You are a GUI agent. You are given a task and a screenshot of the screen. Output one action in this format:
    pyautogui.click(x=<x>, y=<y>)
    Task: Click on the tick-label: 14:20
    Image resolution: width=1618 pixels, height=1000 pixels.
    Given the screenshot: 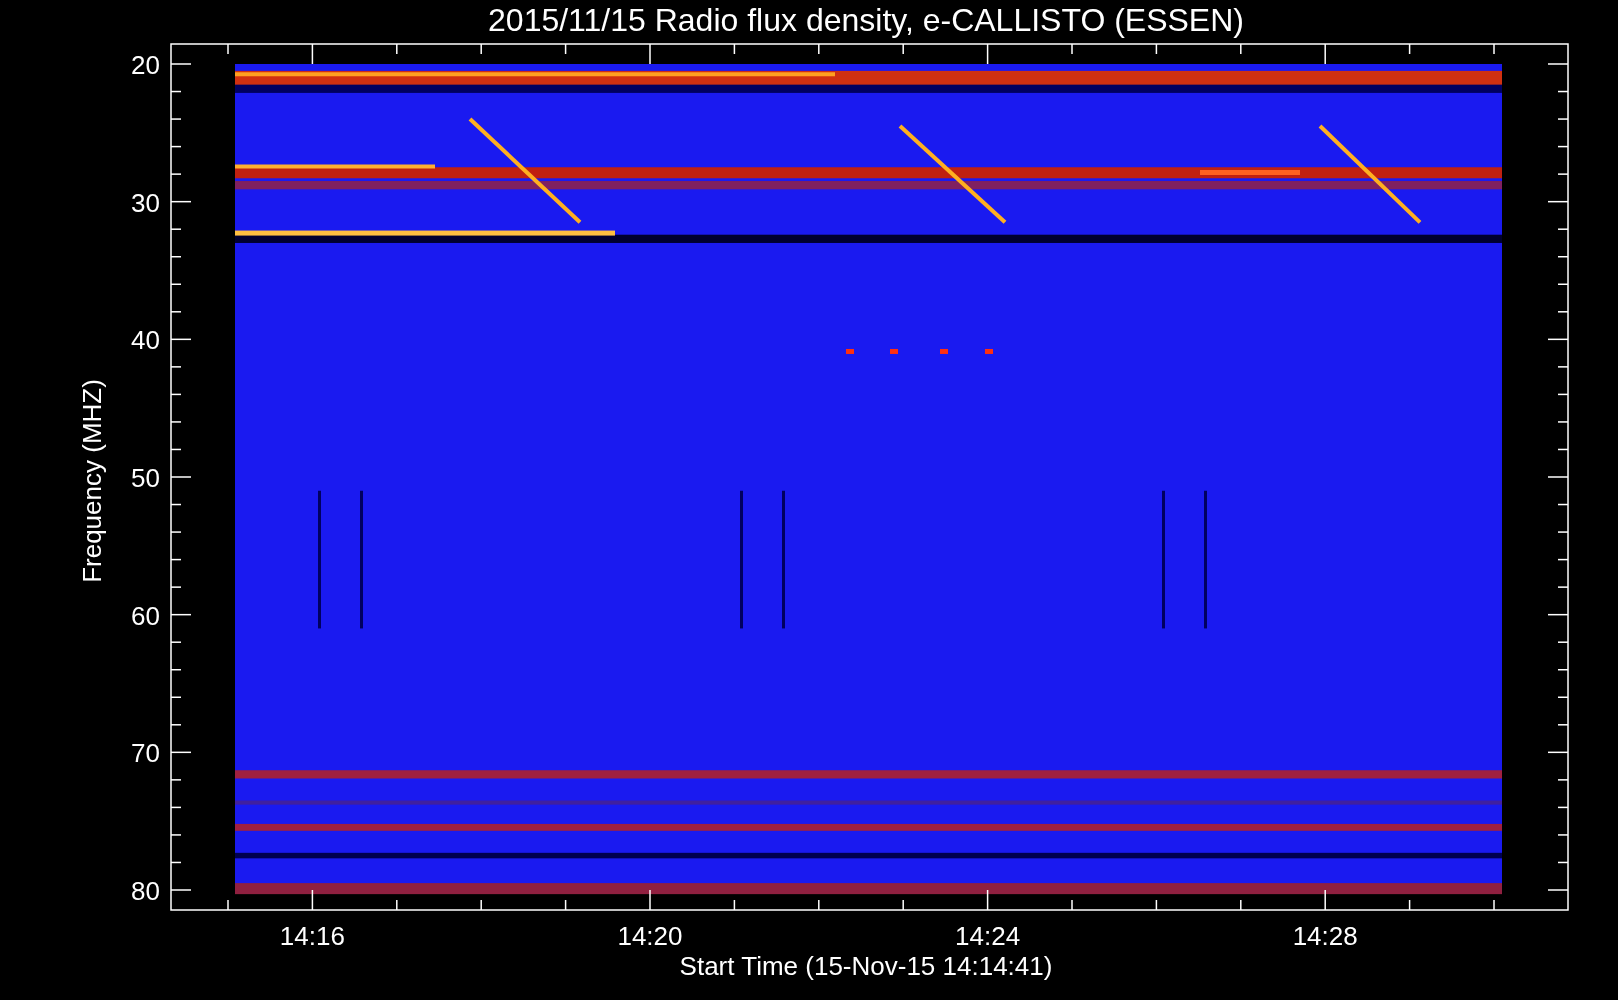 What is the action you would take?
    pyautogui.click(x=650, y=936)
    